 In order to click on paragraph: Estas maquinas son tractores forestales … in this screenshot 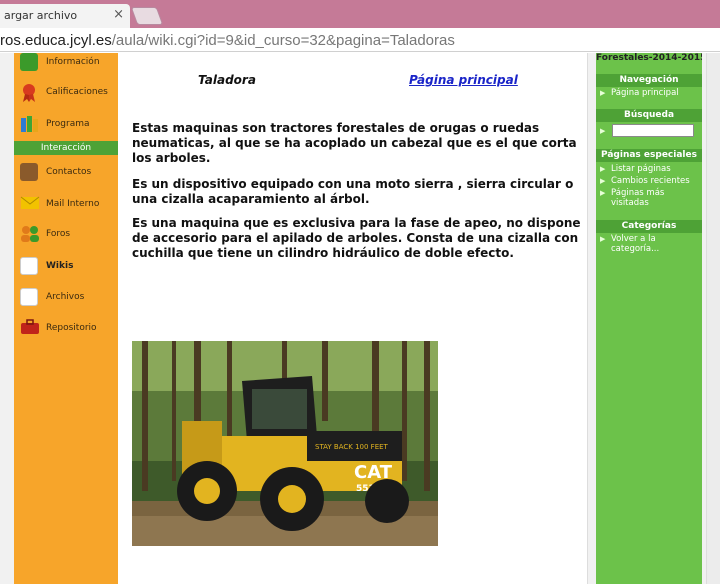, I will do `click(354, 143)`.